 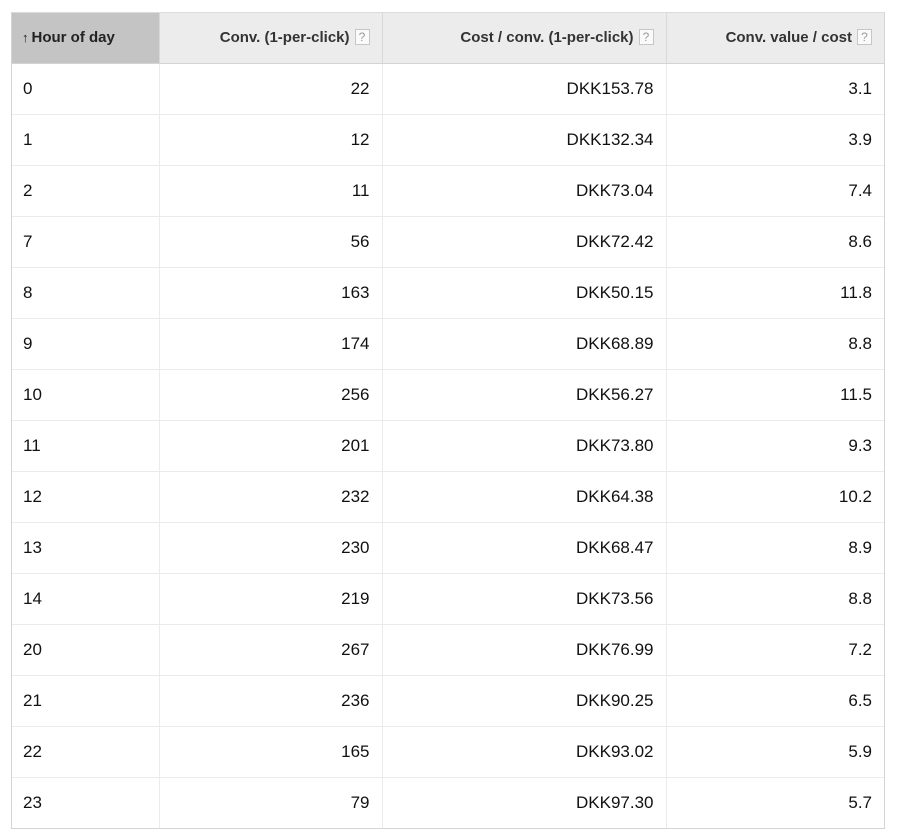 What do you see at coordinates (524, 140) in the screenshot?
I see `cell-cost-per-conversion: DKK132.34` at bounding box center [524, 140].